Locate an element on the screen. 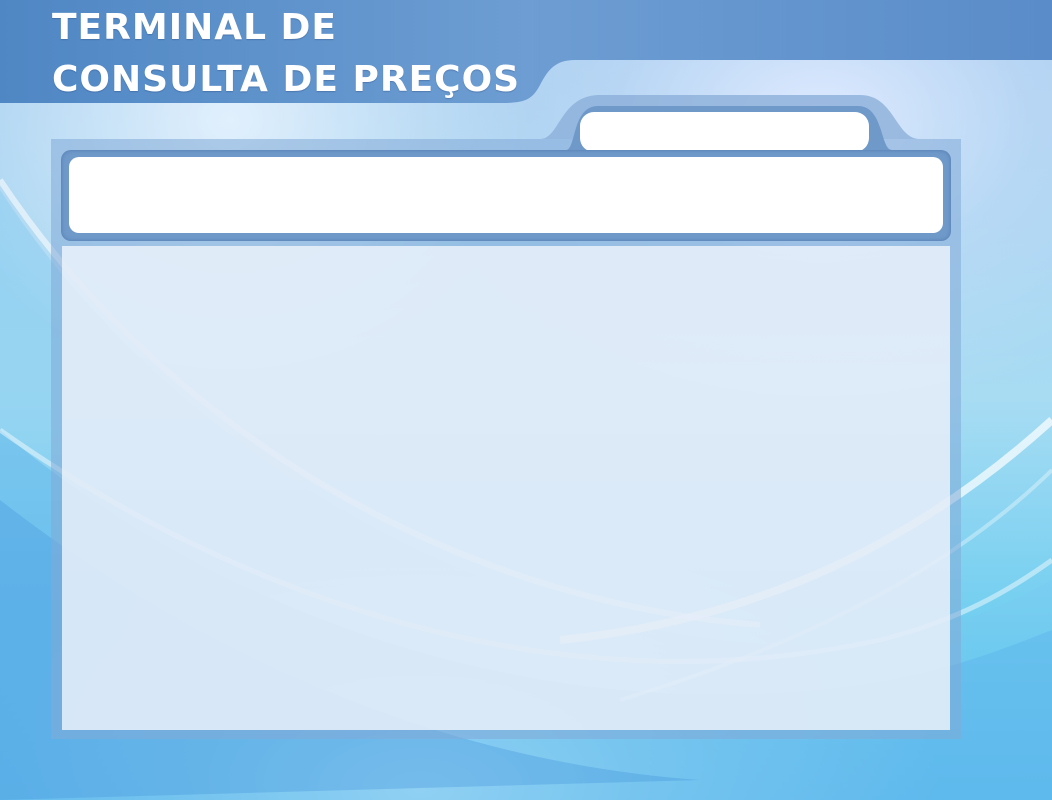 The image size is (1052, 800). app-title-line2: CONSULTA DE PREÇOS is located at coordinates (286, 79).